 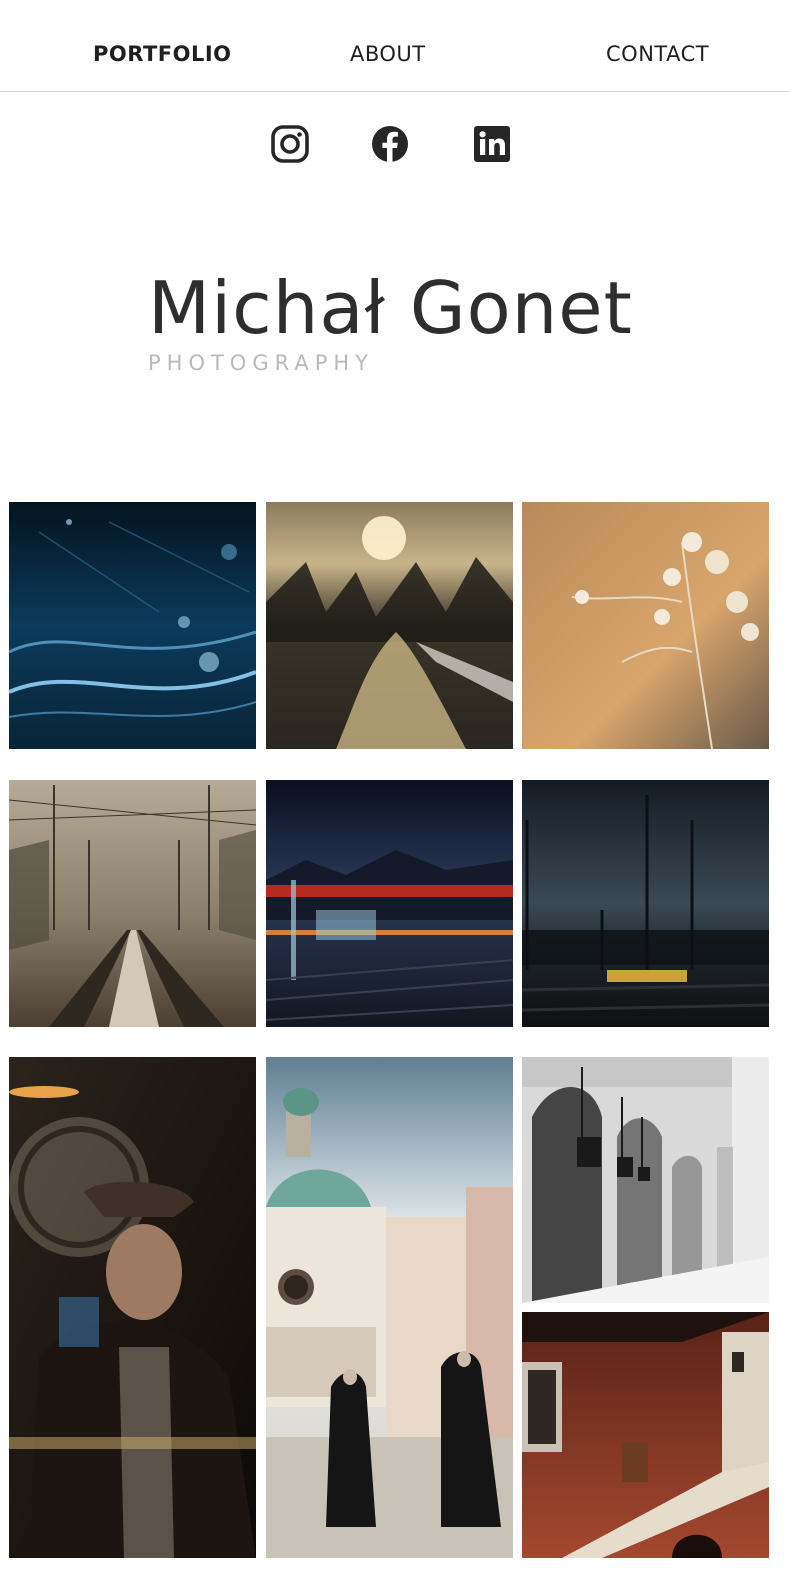 What do you see at coordinates (492, 144) in the screenshot?
I see `linkedin-icon` at bounding box center [492, 144].